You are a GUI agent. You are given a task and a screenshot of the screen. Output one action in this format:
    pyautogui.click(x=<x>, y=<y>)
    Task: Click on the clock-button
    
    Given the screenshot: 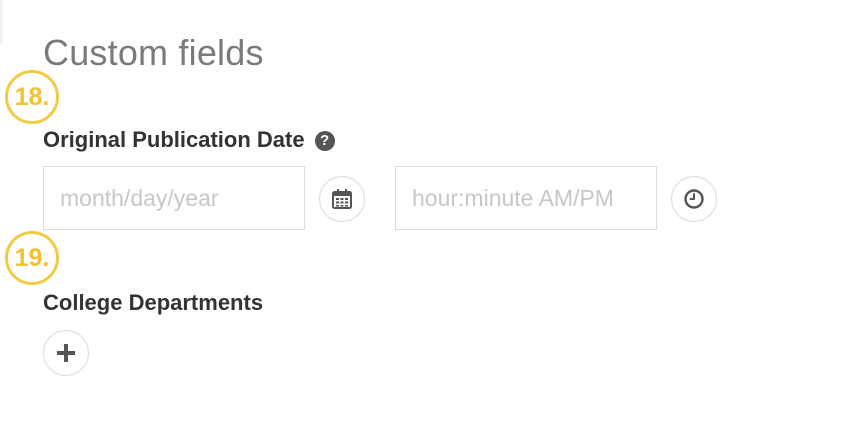 What is the action you would take?
    pyautogui.click(x=694, y=199)
    